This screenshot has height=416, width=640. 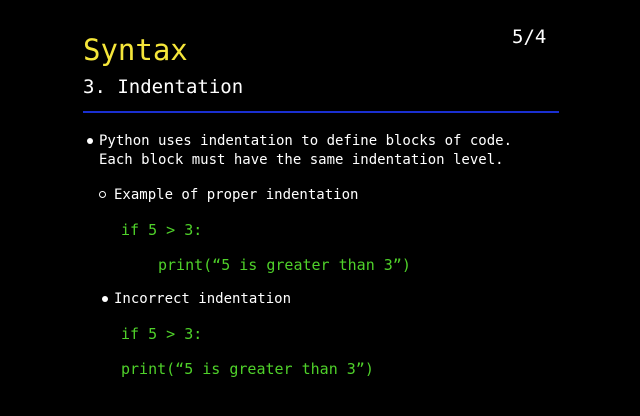 I want to click on title-divider, so click(x=321, y=112).